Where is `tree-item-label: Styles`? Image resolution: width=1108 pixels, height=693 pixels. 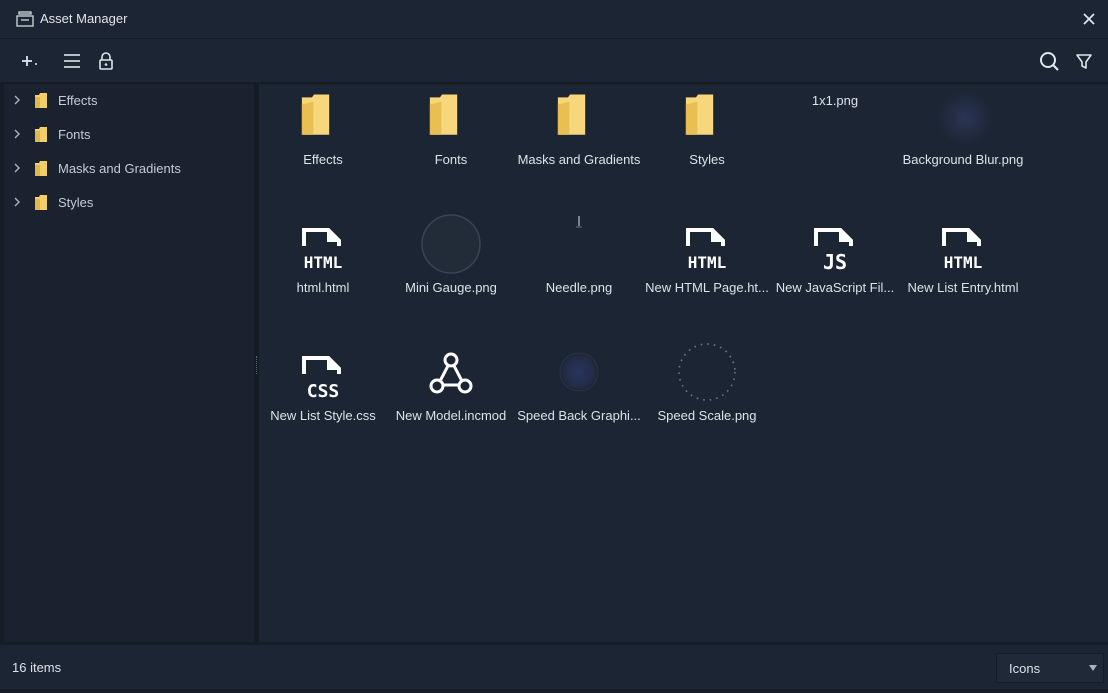
tree-item-label: Styles is located at coordinates (76, 202).